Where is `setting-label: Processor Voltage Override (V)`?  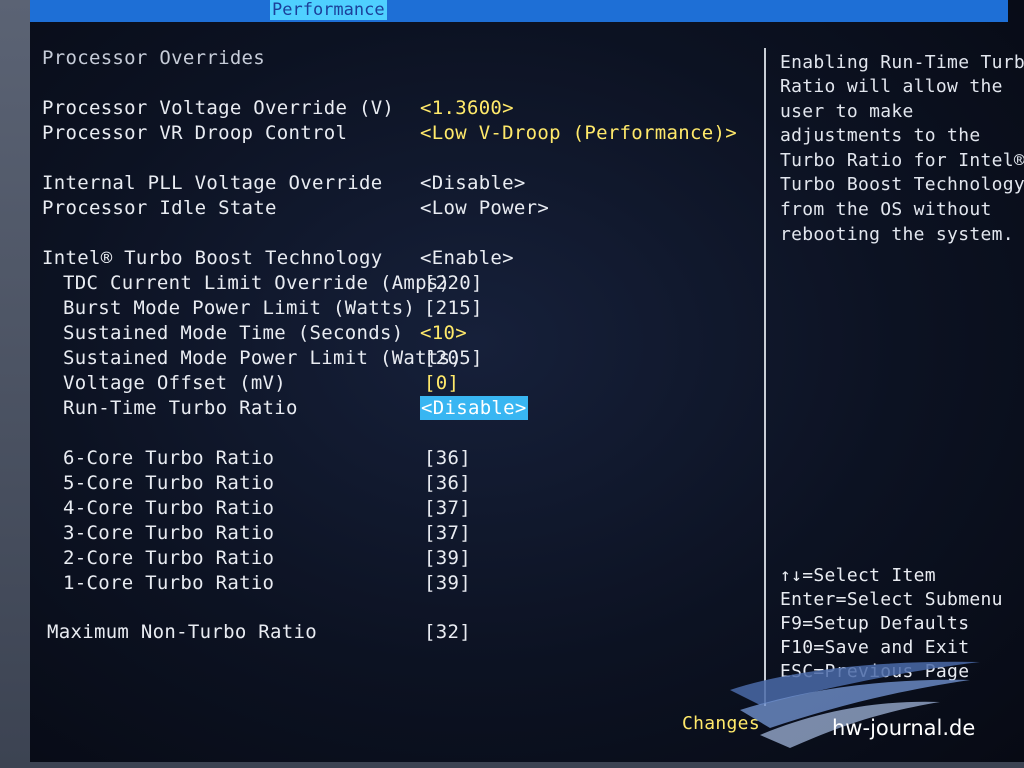
setting-label: Processor Voltage Override (V) is located at coordinates (218, 108).